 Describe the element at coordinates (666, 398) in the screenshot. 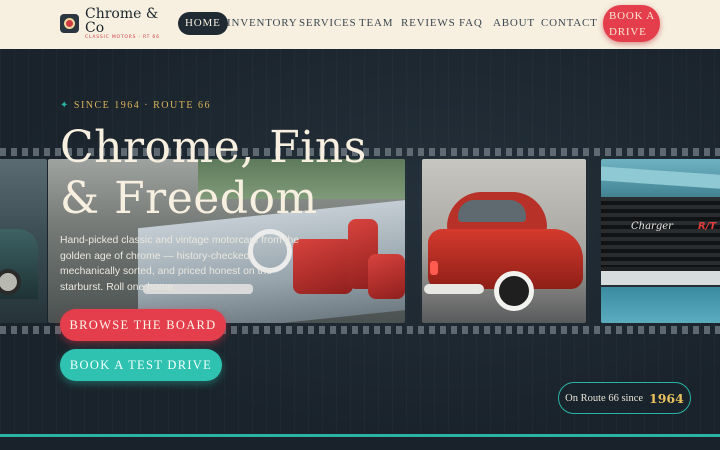

I see `badge-year: 1964` at that location.